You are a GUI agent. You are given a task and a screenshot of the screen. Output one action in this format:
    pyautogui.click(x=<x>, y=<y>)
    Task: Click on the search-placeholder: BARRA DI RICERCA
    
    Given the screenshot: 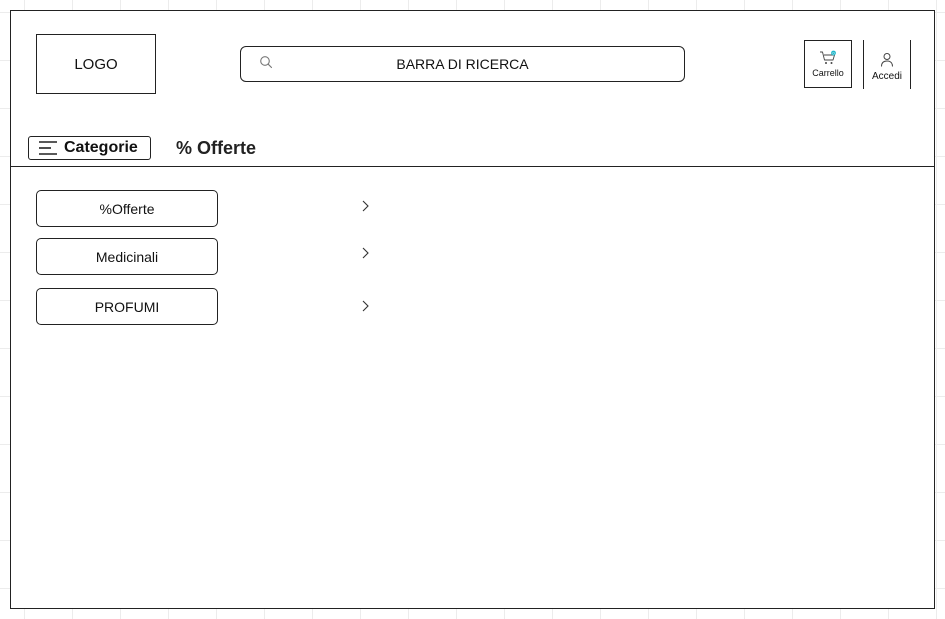 What is the action you would take?
    pyautogui.click(x=462, y=64)
    